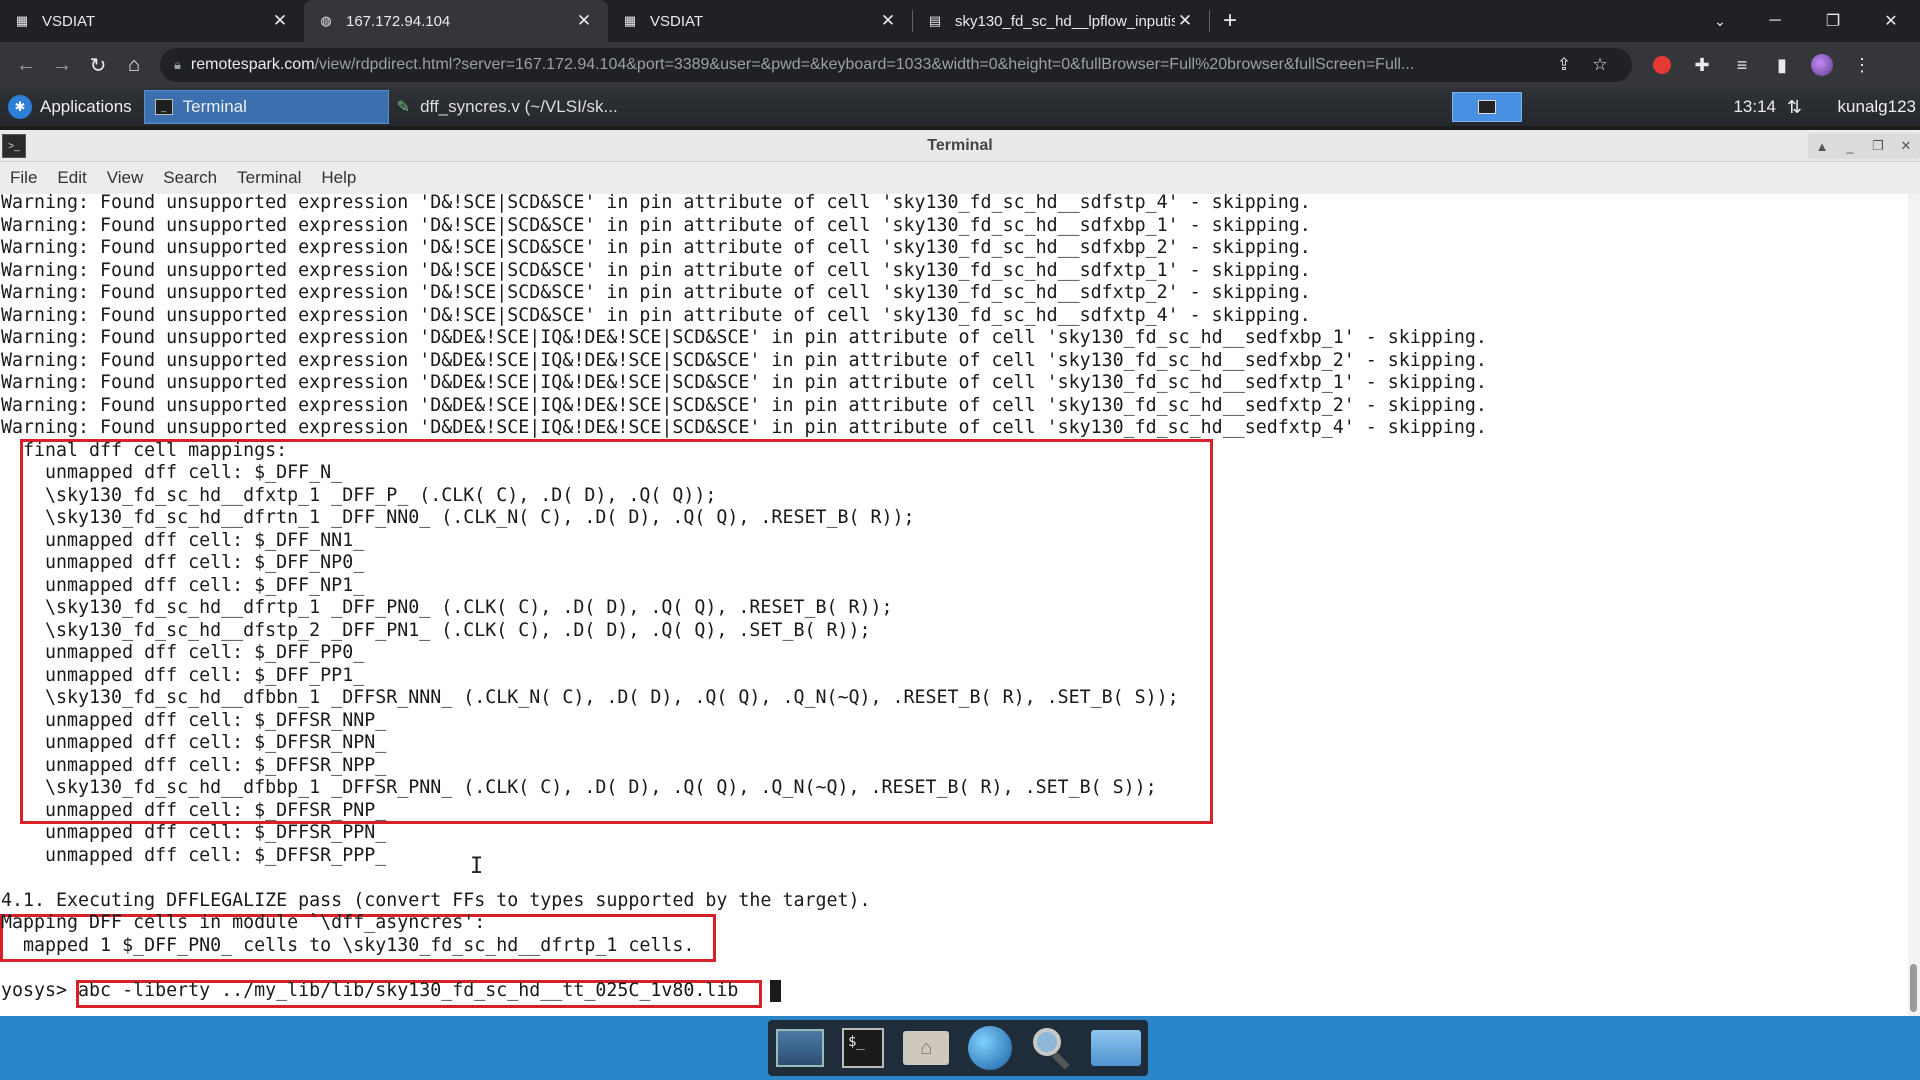 The height and width of the screenshot is (1080, 1920). What do you see at coordinates (172, 472) in the screenshot?
I see `terminal-line: unmapped dff cell: $_DFF_N_` at bounding box center [172, 472].